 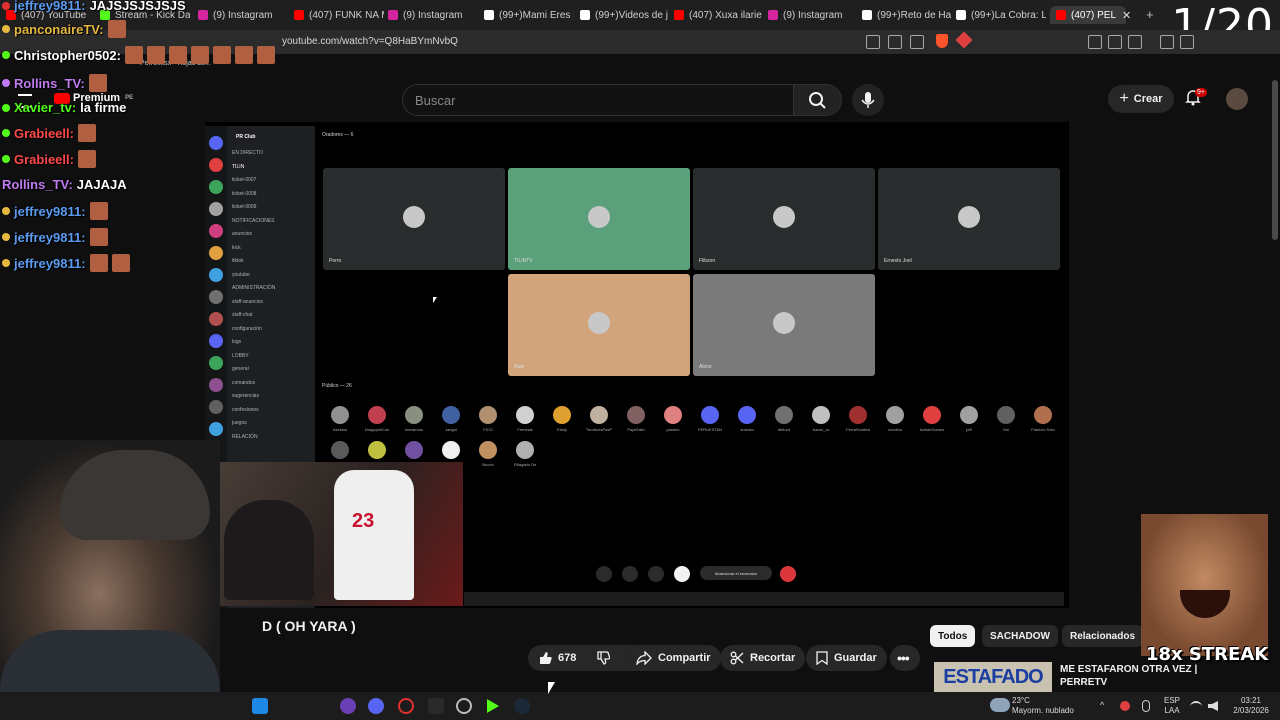 I want to click on edge-browser-icon, so click(x=260, y=706).